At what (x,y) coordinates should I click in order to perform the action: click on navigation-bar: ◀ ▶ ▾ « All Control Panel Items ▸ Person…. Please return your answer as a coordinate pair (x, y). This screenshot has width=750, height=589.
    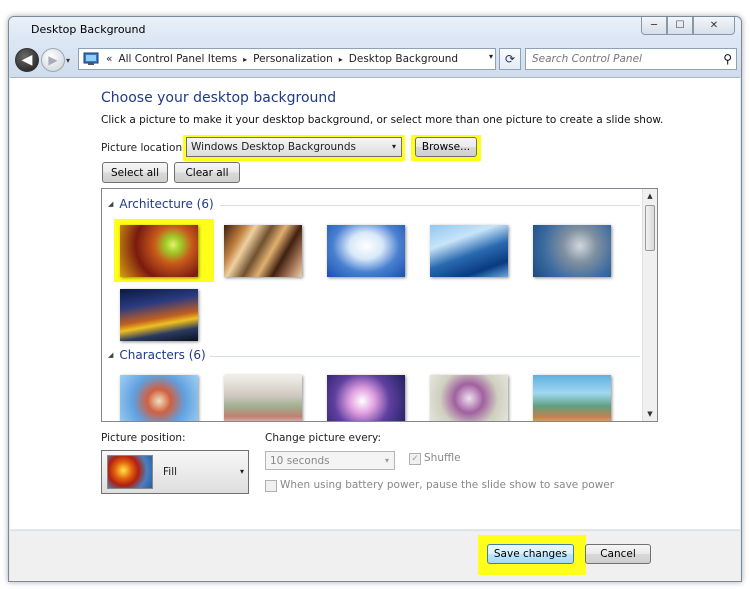
    Looking at the image, I should click on (375, 60).